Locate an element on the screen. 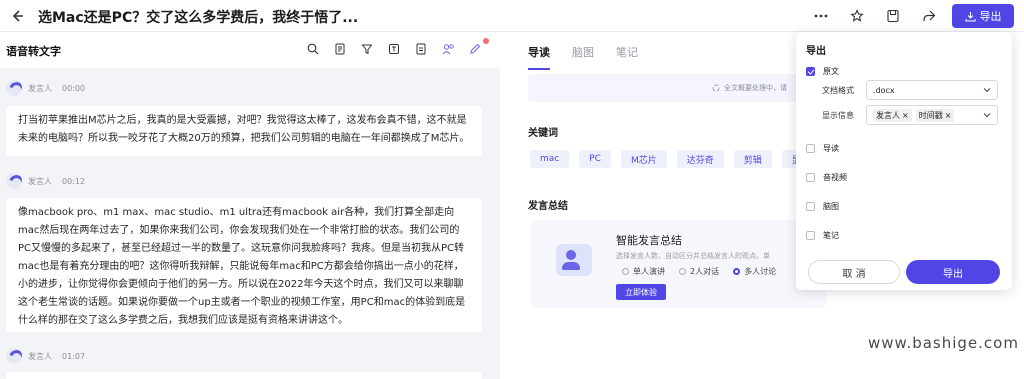 This screenshot has height=379, width=1024. speaker-row: 发言人 00:00 is located at coordinates (45, 88).